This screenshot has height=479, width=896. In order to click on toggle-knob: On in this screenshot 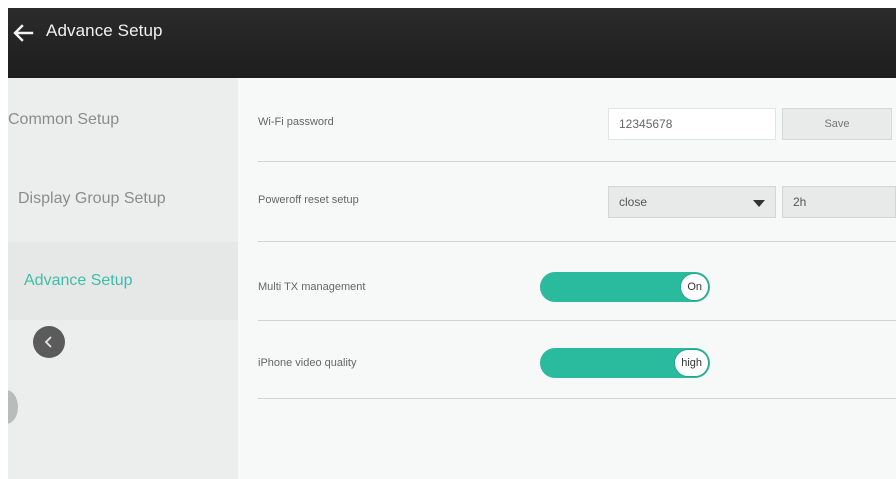, I will do `click(694, 287)`.